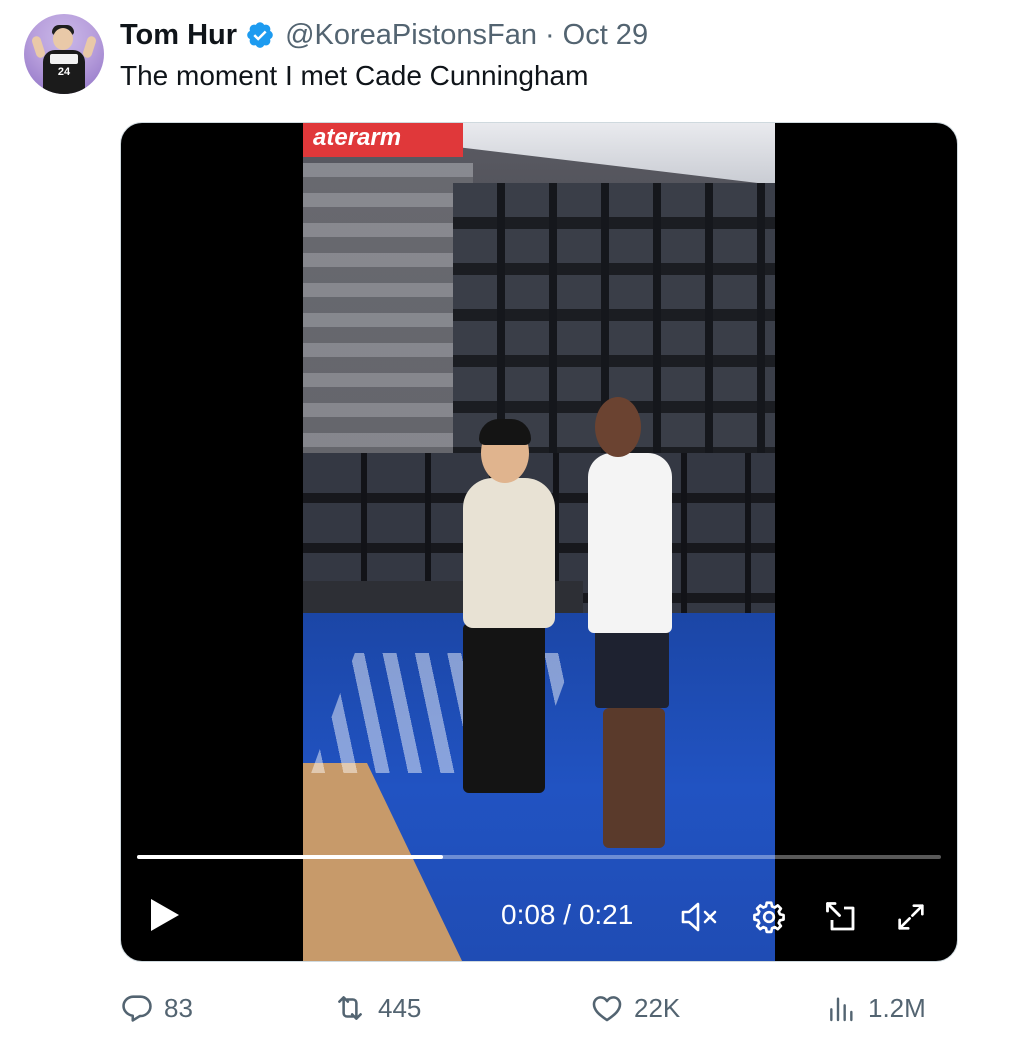 The image size is (1016, 1044). I want to click on gear-icon, so click(769, 917).